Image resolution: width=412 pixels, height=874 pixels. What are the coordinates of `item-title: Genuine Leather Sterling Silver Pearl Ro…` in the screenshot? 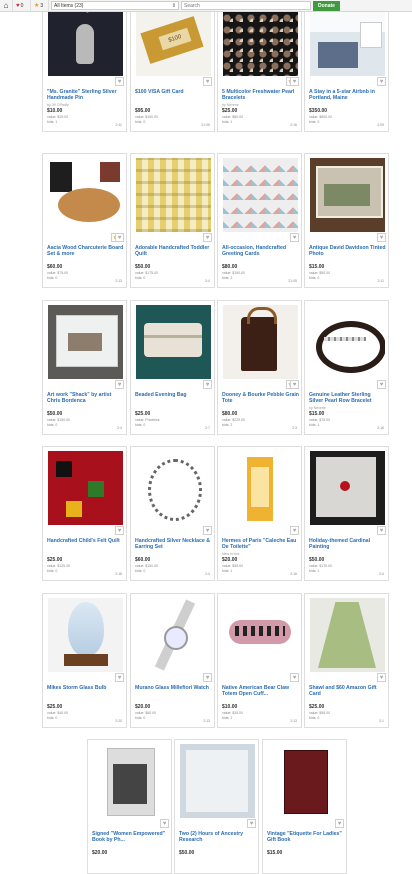 It's located at (347, 398).